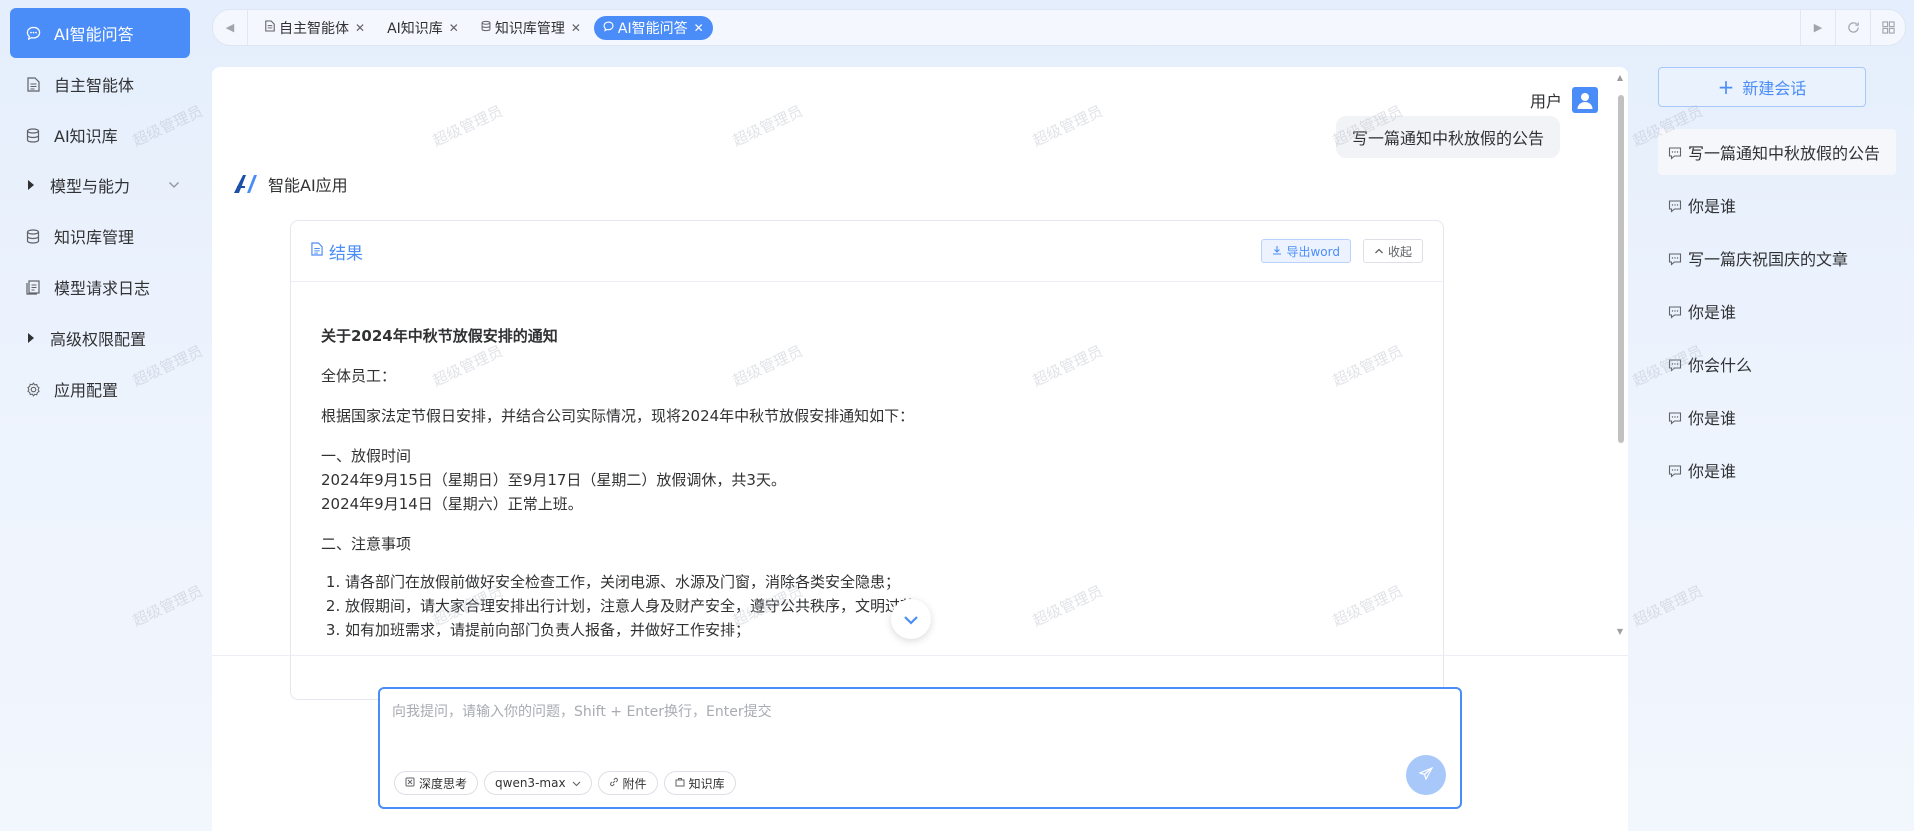  What do you see at coordinates (1768, 259) in the screenshot?
I see `history-item-label: 写一篇庆祝国庆的文章` at bounding box center [1768, 259].